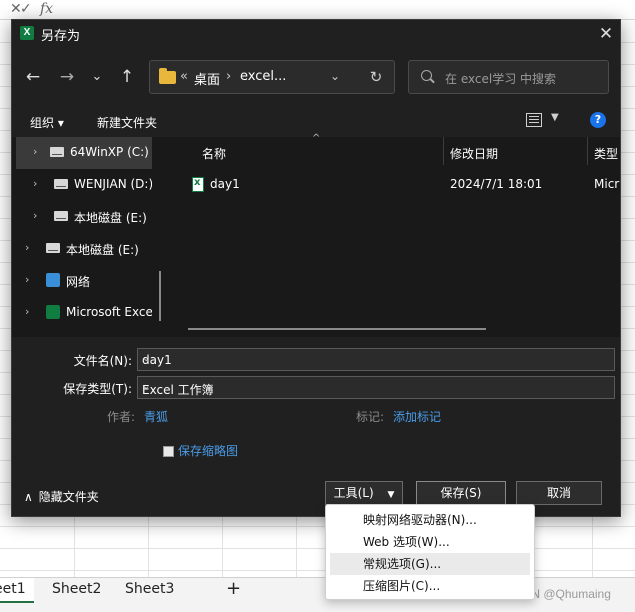 The width and height of the screenshot is (635, 612). What do you see at coordinates (149, 589) in the screenshot?
I see `sheet-tab-sheet3: Sheet3` at bounding box center [149, 589].